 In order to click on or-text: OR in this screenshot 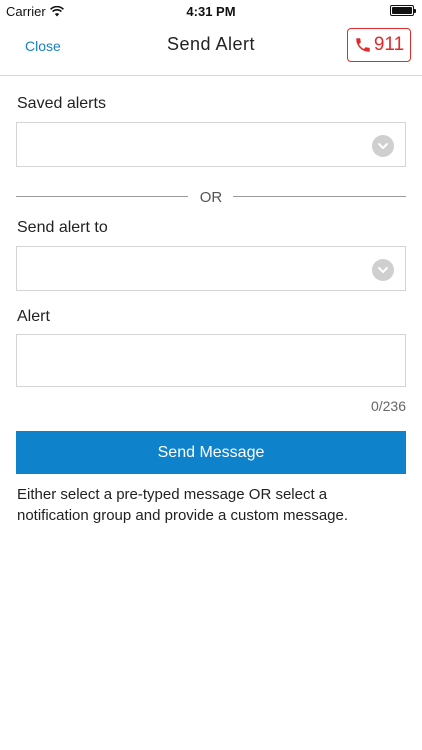, I will do `click(211, 197)`.